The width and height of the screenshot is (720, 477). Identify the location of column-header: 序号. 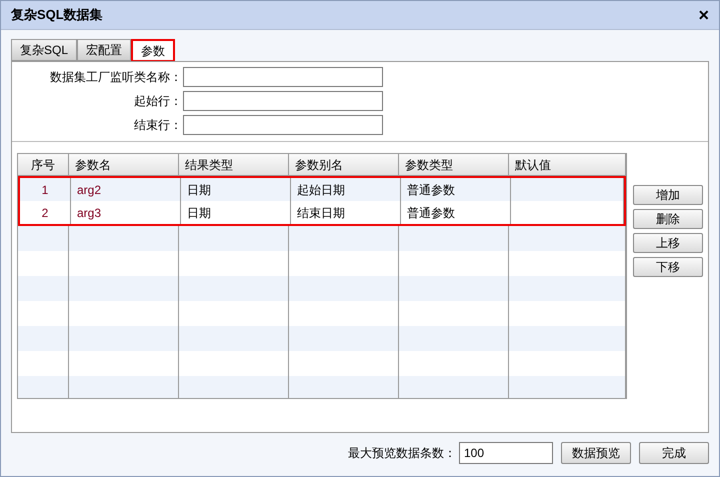
(43, 164).